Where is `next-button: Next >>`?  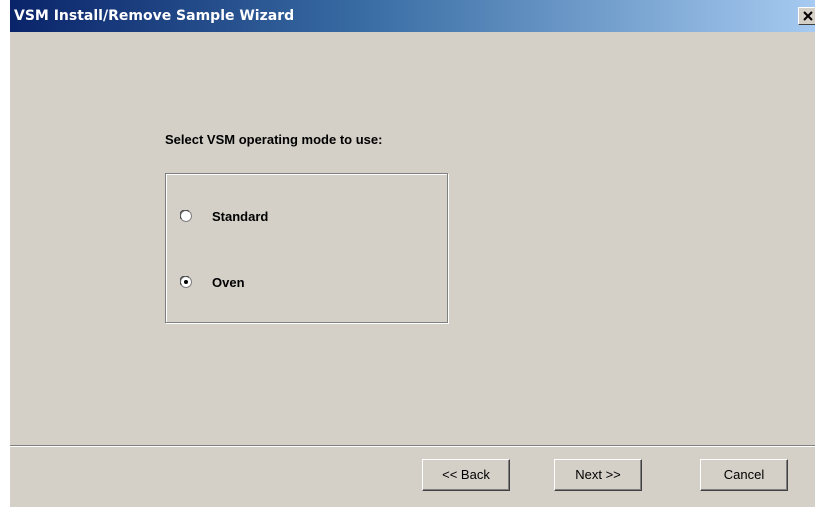
next-button: Next >> is located at coordinates (598, 475).